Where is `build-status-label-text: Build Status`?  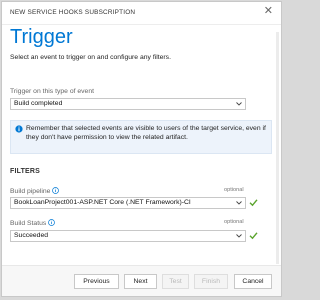 build-status-label-text: Build Status is located at coordinates (28, 223).